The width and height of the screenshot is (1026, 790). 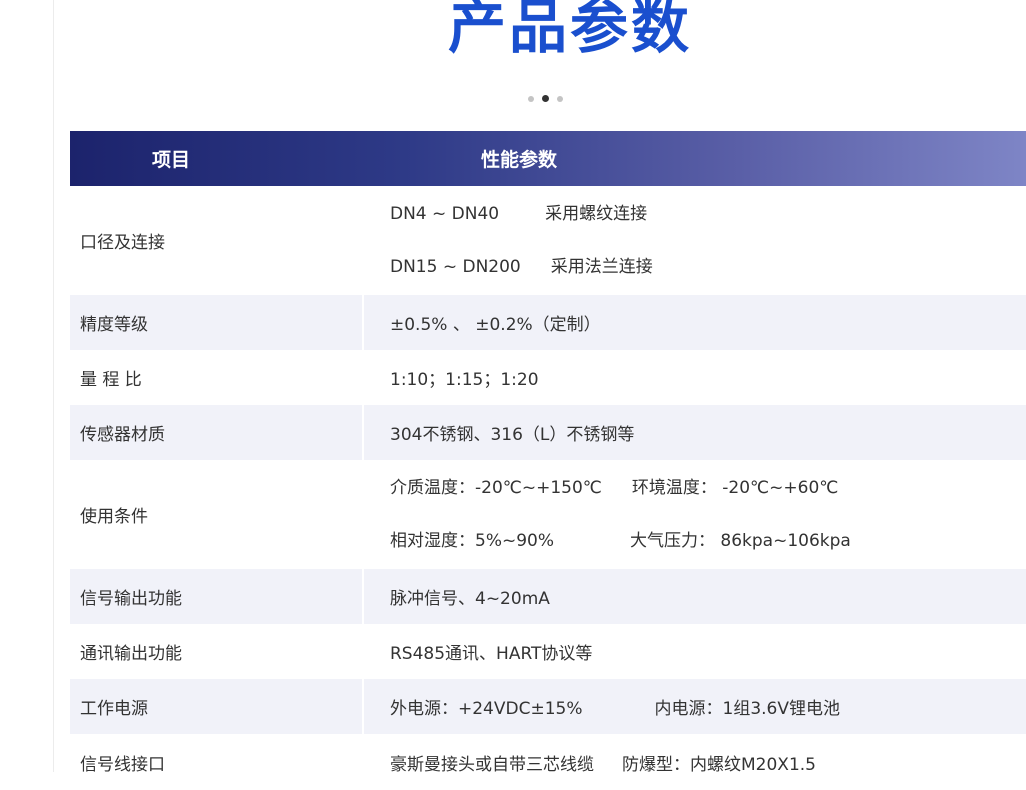 I want to click on row-label-range-ratio: 量 程 比, so click(x=217, y=377).